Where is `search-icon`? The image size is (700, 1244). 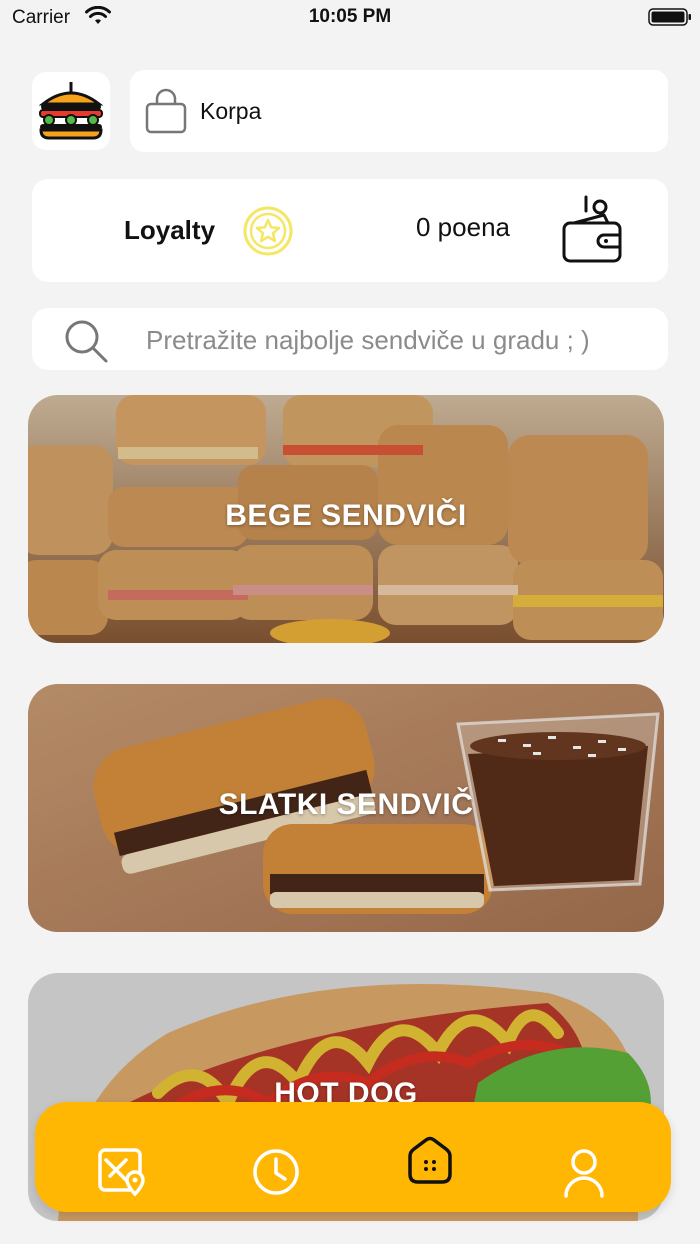 search-icon is located at coordinates (86, 341).